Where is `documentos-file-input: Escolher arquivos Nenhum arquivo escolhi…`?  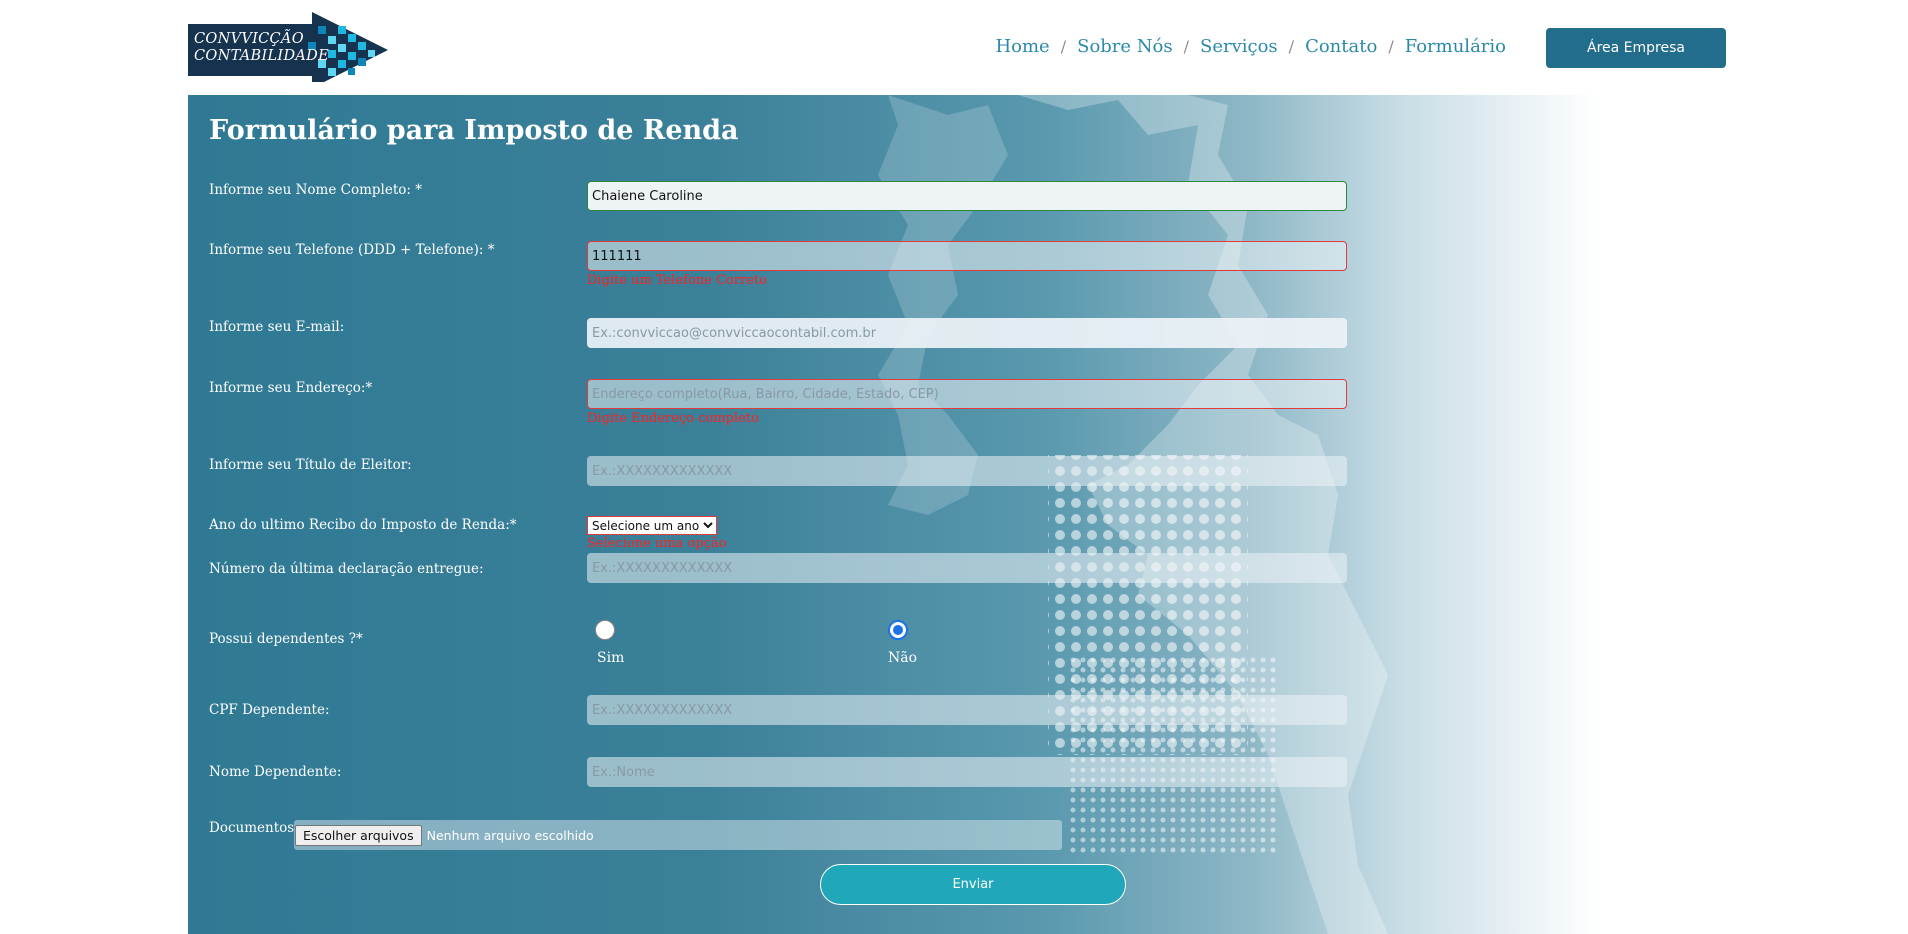
documentos-file-input: Escolher arquivos Nenhum arquivo escolhi… is located at coordinates (678, 835).